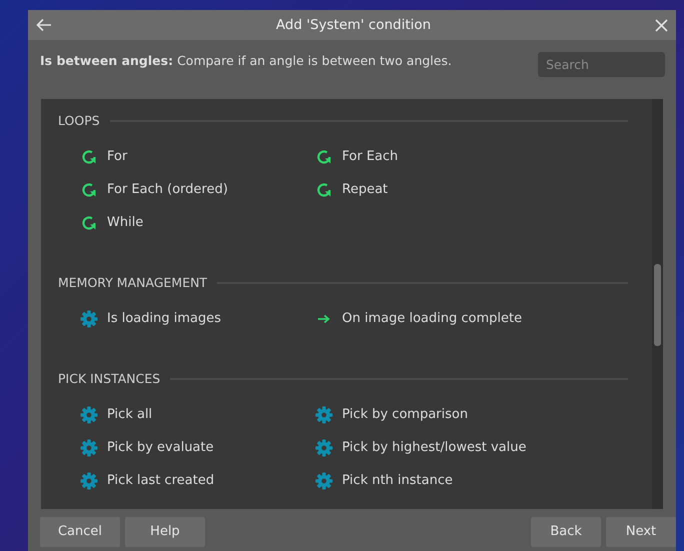 The height and width of the screenshot is (551, 684). Describe the element at coordinates (418, 318) in the screenshot. I see `condition-item: On image loading complete` at that location.